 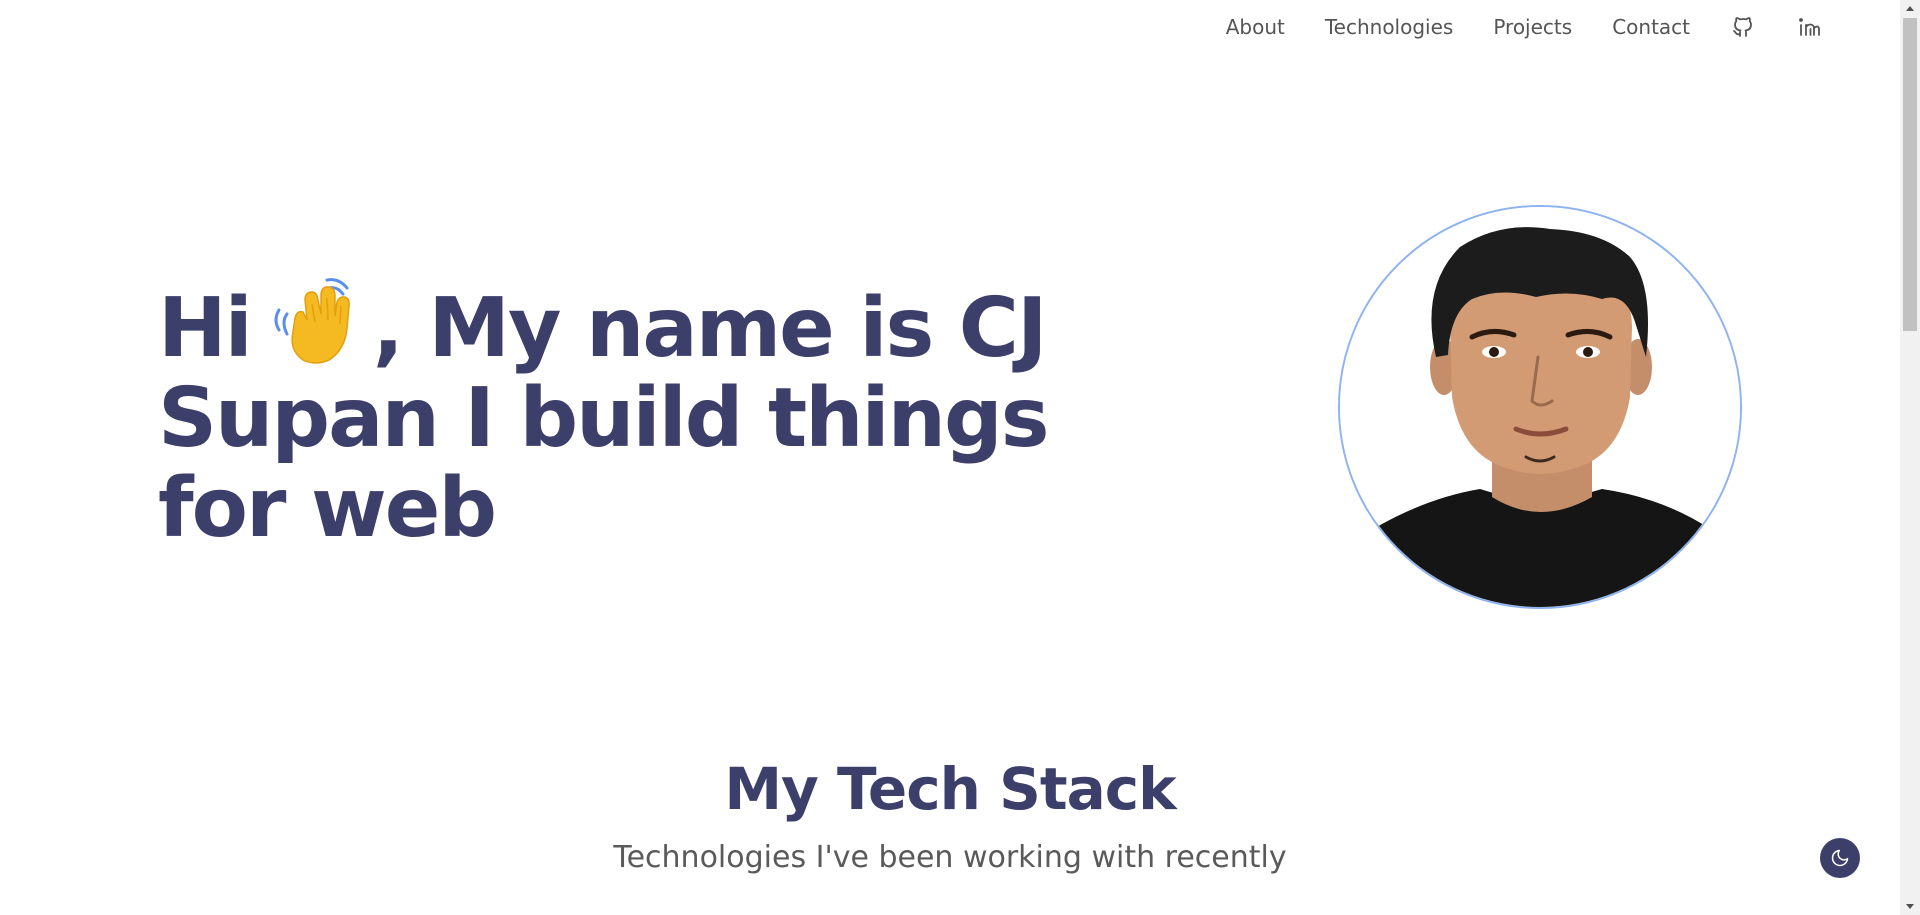 What do you see at coordinates (205, 328) in the screenshot?
I see `hero-greeting: Hi` at bounding box center [205, 328].